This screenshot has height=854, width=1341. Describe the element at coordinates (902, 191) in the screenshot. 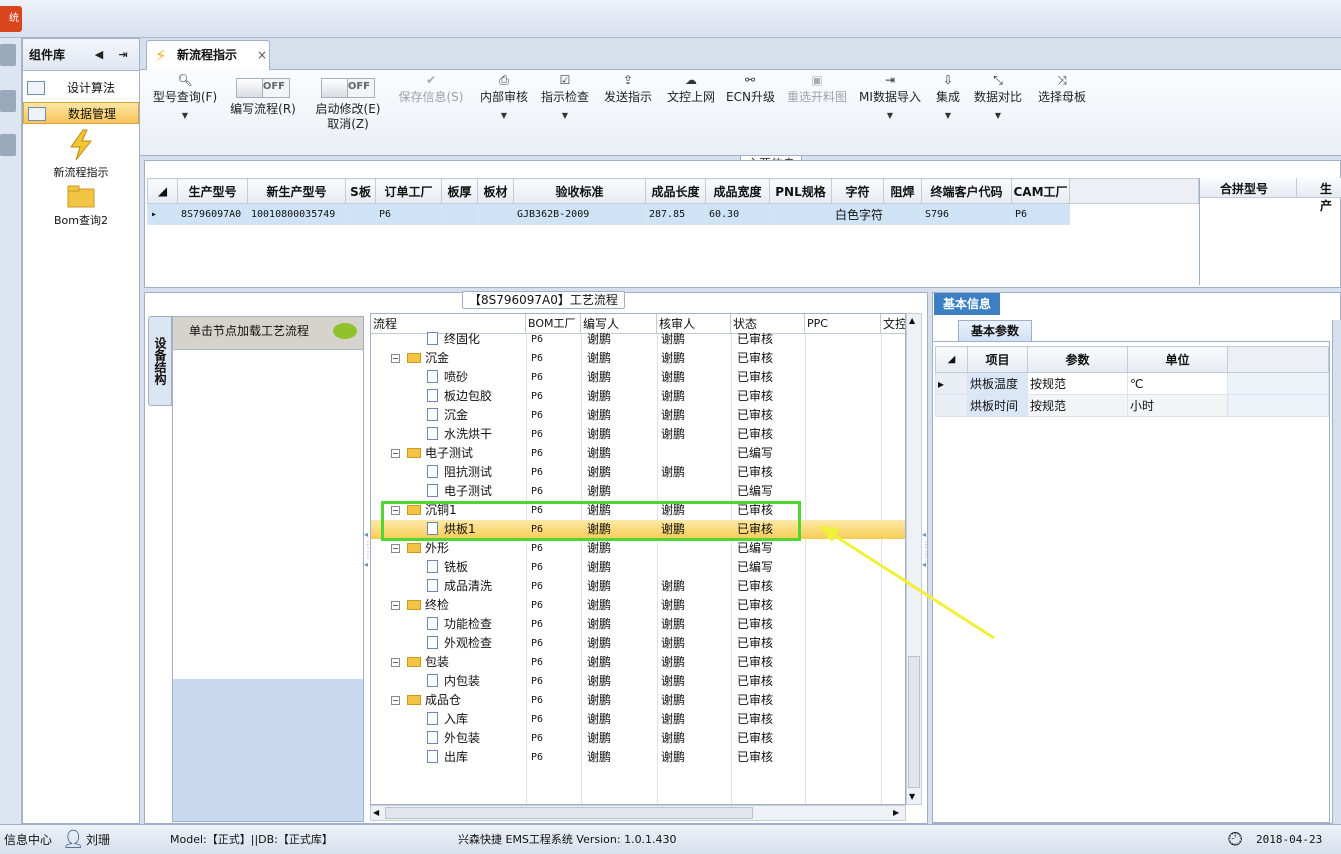

I see `column-header: 阻焊` at that location.